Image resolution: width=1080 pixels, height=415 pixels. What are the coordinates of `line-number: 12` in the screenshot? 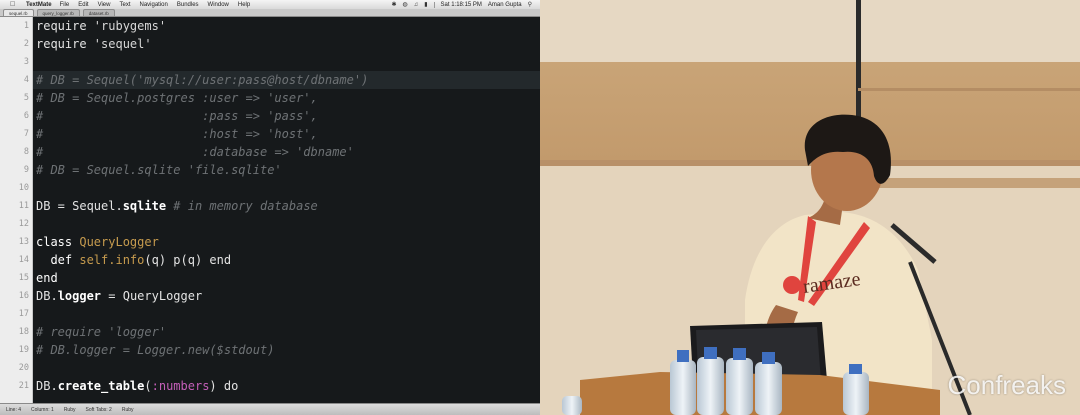 It's located at (23, 224).